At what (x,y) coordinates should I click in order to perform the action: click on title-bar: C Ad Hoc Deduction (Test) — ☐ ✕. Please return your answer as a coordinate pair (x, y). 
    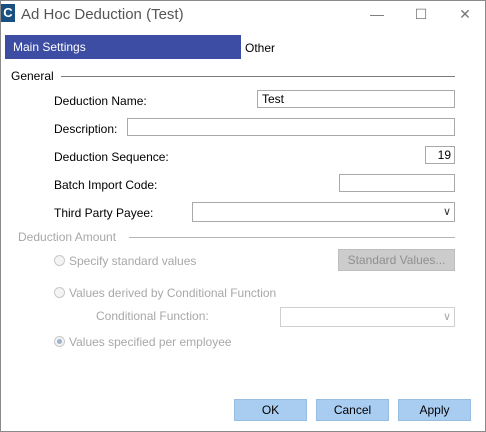
    Looking at the image, I should click on (243, 15).